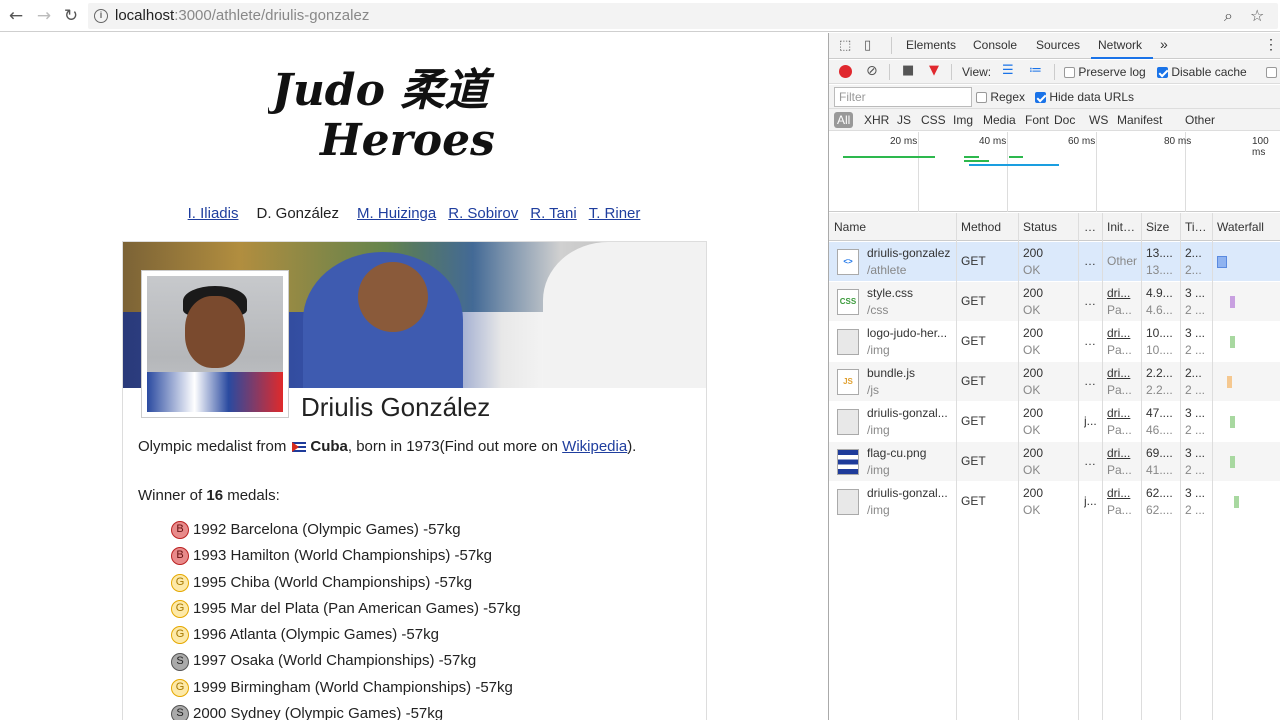 The width and height of the screenshot is (1280, 720). I want to click on tab-elements: Elements, so click(931, 45).